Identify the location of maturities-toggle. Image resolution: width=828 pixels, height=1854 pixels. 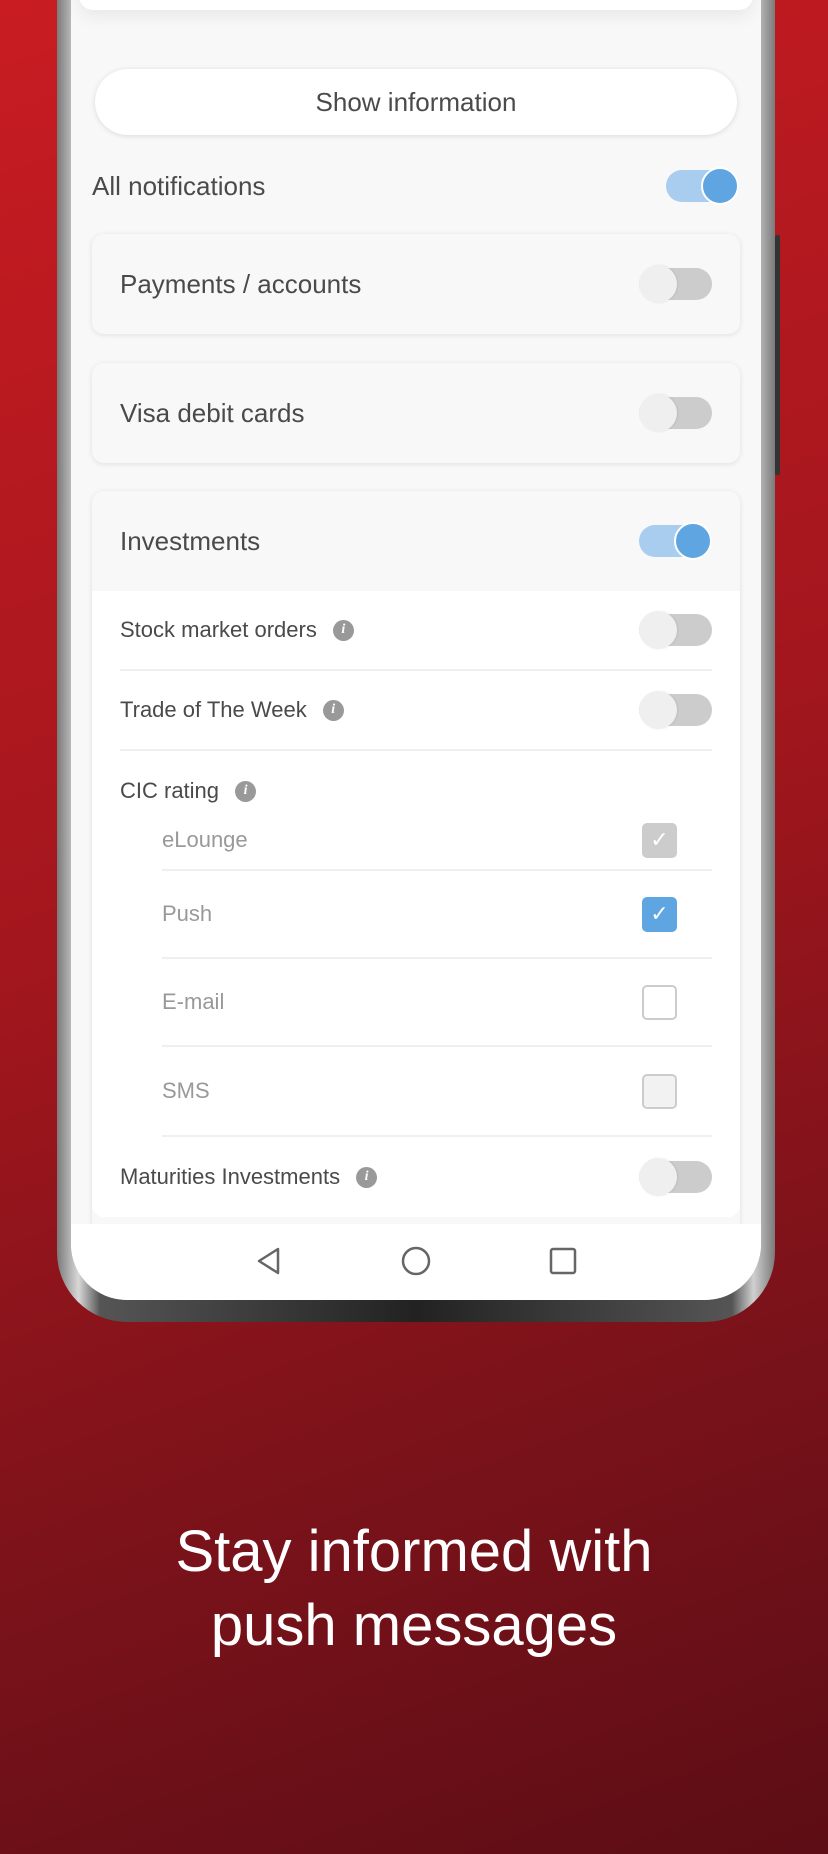
(675, 1177).